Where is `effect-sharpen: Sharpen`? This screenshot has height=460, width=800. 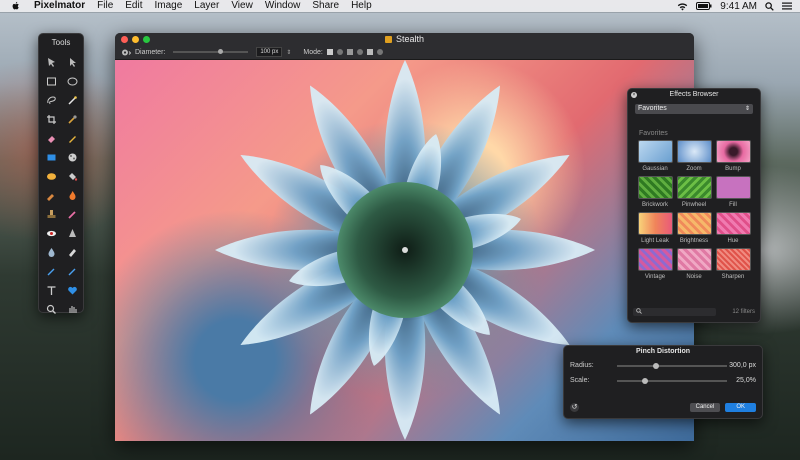 effect-sharpen: Sharpen is located at coordinates (733, 264).